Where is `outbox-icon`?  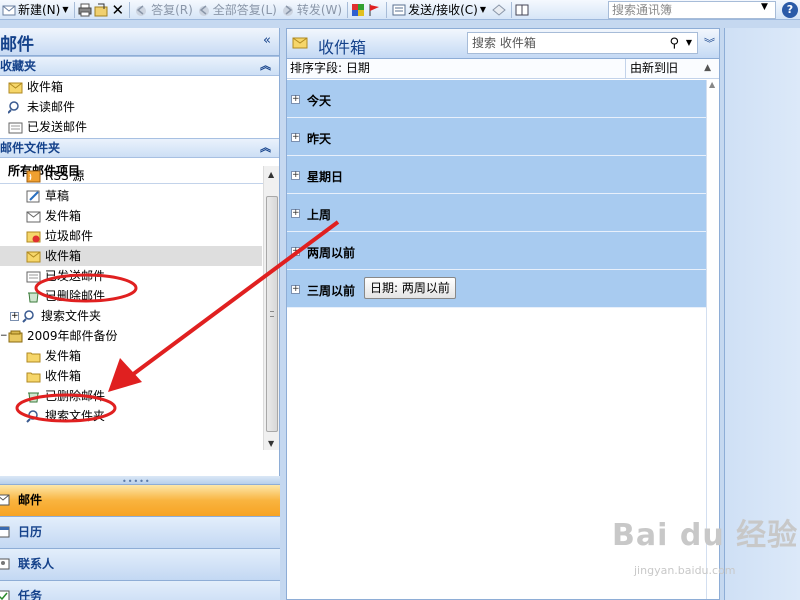 outbox-icon is located at coordinates (33, 216).